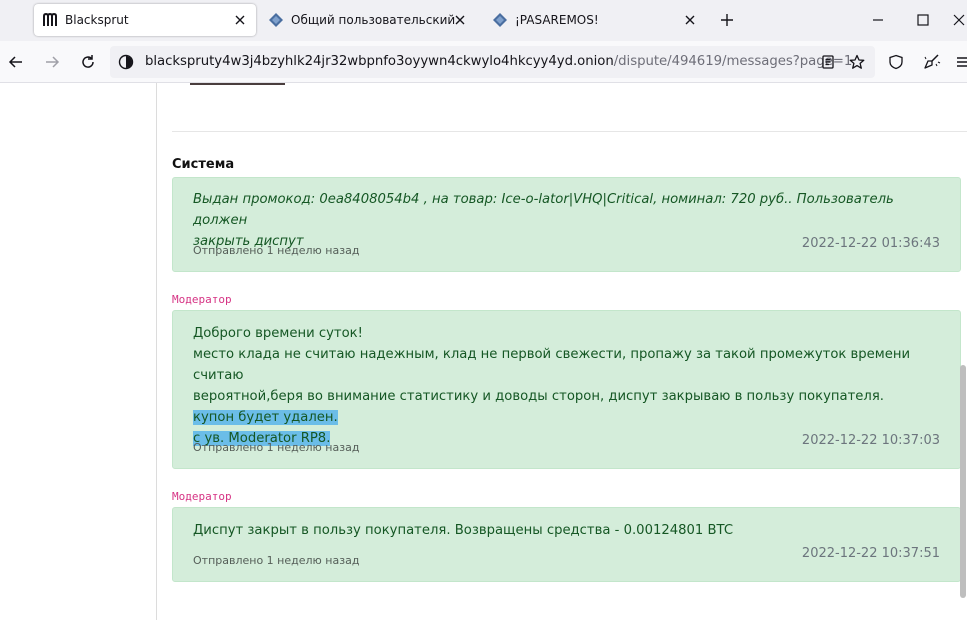 The height and width of the screenshot is (620, 967). What do you see at coordinates (88, 62) in the screenshot?
I see `reload-button` at bounding box center [88, 62].